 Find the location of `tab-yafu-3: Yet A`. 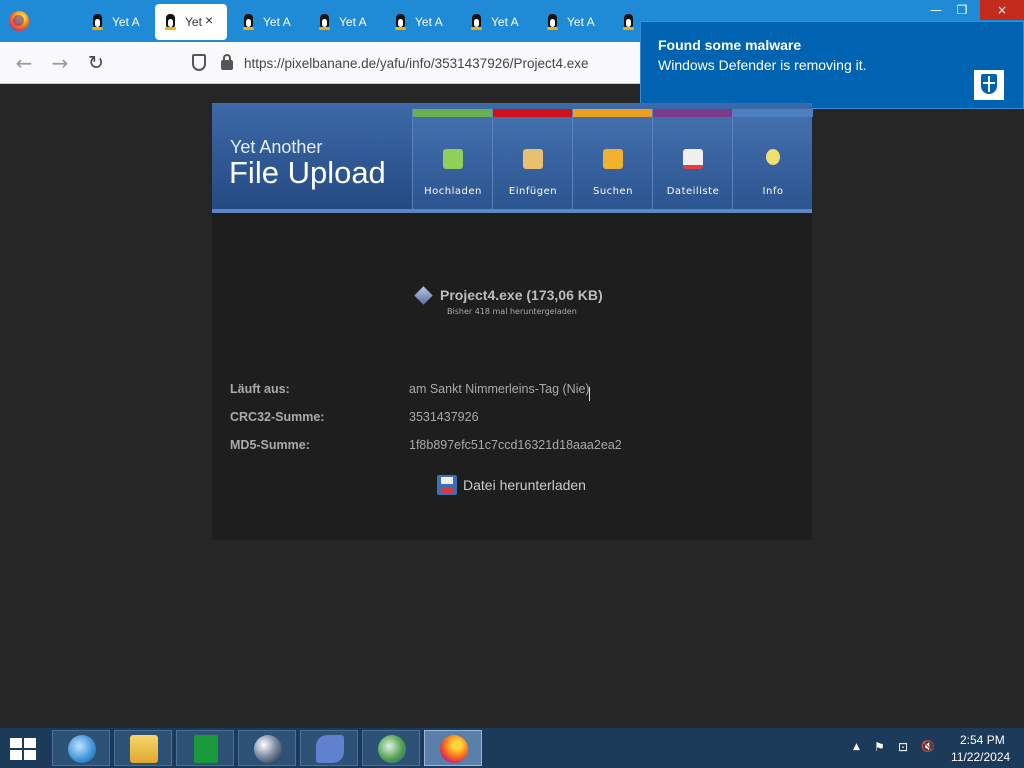

tab-yafu-3: Yet A is located at coordinates (269, 22).